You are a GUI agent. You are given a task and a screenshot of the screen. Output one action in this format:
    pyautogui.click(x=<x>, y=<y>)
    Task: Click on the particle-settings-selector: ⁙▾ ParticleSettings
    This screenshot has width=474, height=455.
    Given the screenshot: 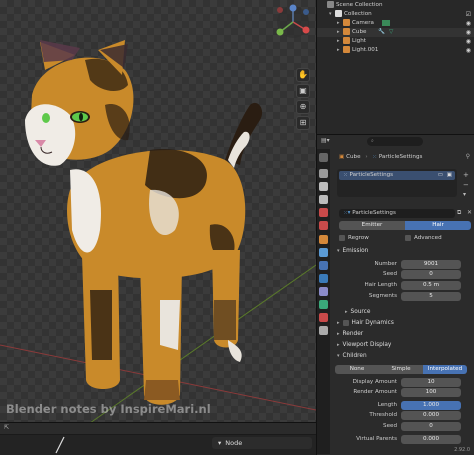 What is the action you would take?
    pyautogui.click(x=397, y=213)
    